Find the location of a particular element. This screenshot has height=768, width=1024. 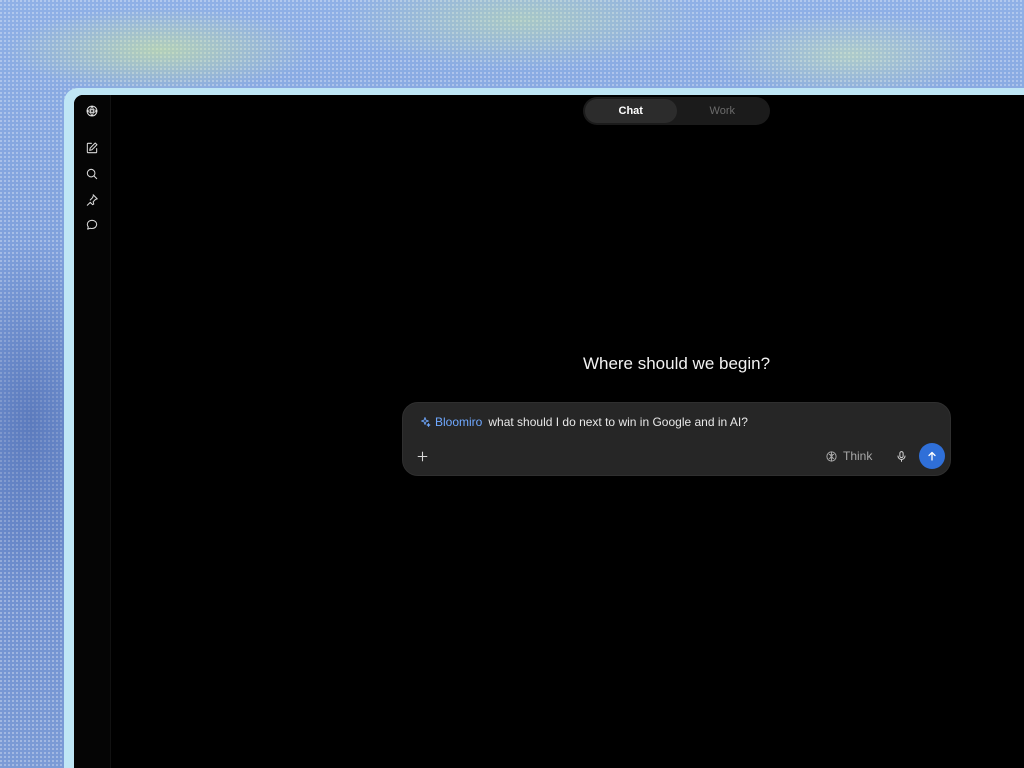

send-button is located at coordinates (932, 456).